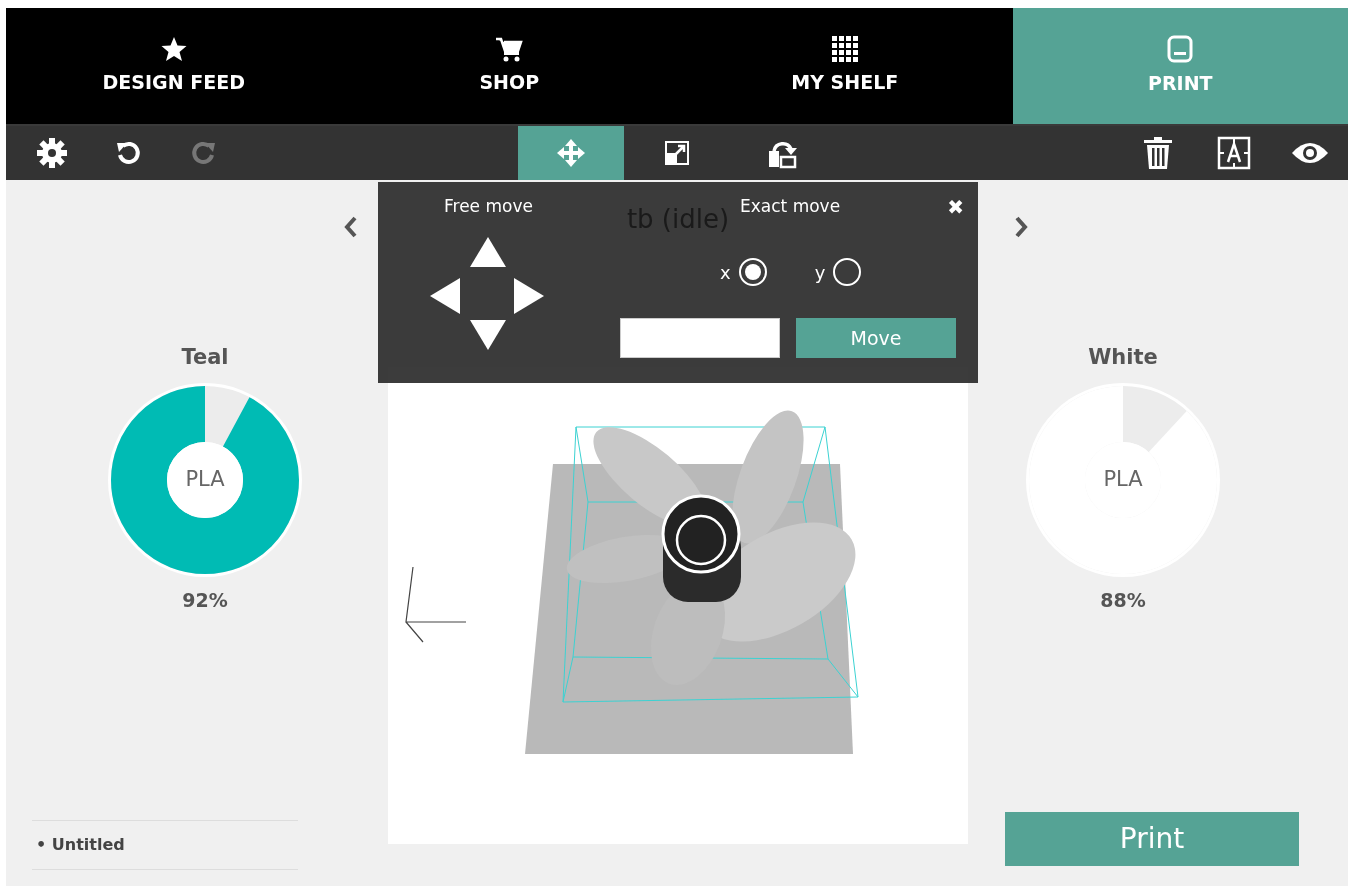 This screenshot has height=886, width=1351. I want to click on panel-title: Exact move, so click(790, 206).